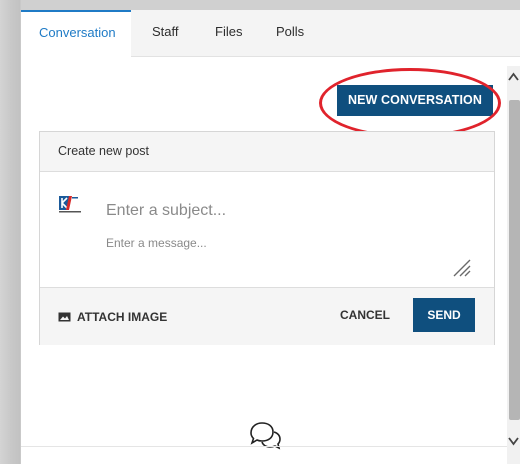 The image size is (520, 464). I want to click on send-button: SEND, so click(444, 315).